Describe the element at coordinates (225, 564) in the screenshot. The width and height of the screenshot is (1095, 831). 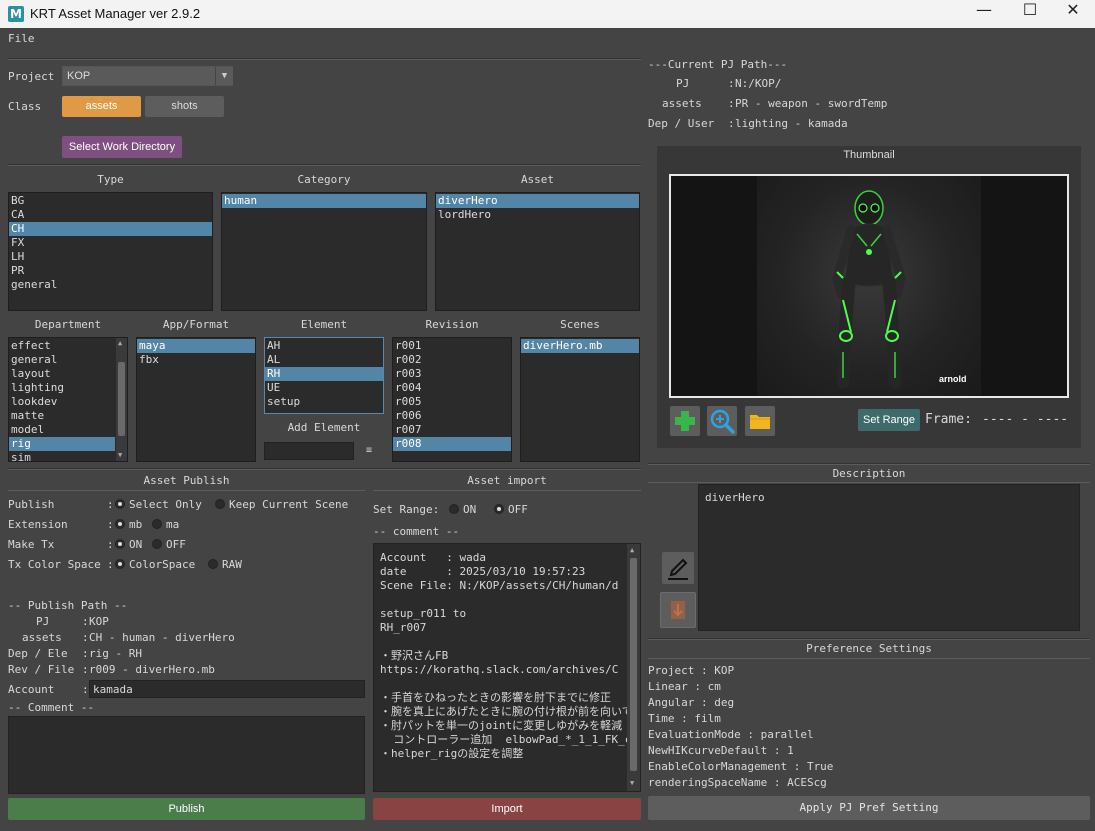
I see `raw-radio: RAW` at that location.